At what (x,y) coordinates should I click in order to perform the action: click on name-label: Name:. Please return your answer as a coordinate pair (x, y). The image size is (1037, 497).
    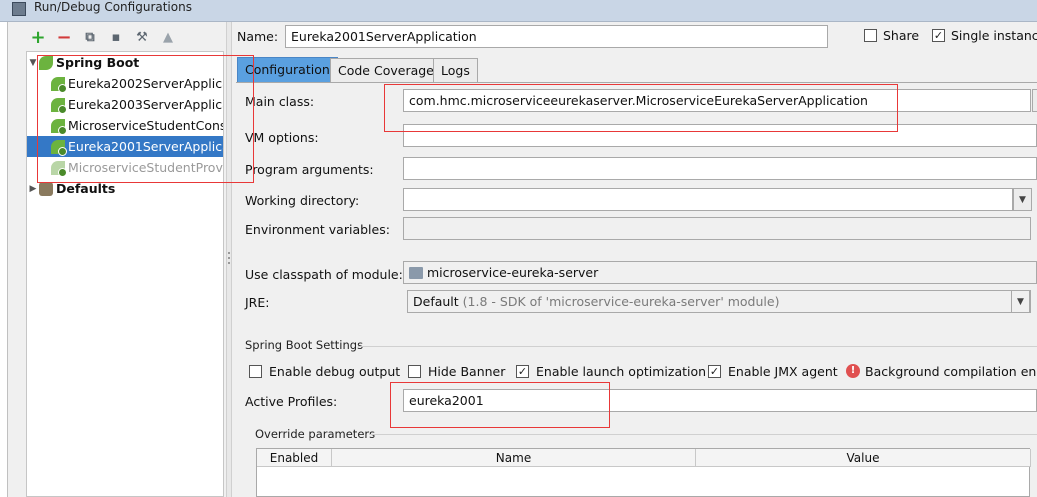
    Looking at the image, I should click on (258, 36).